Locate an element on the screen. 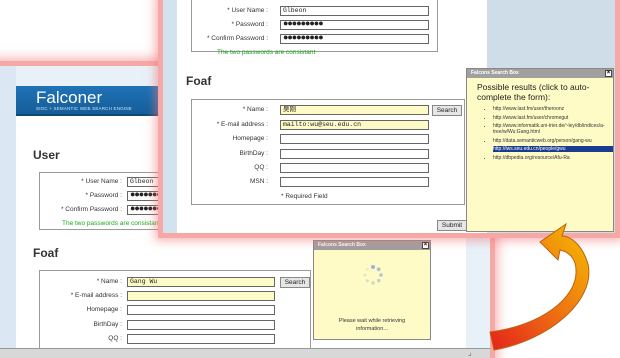  back-status-bar is located at coordinates (245, 353).